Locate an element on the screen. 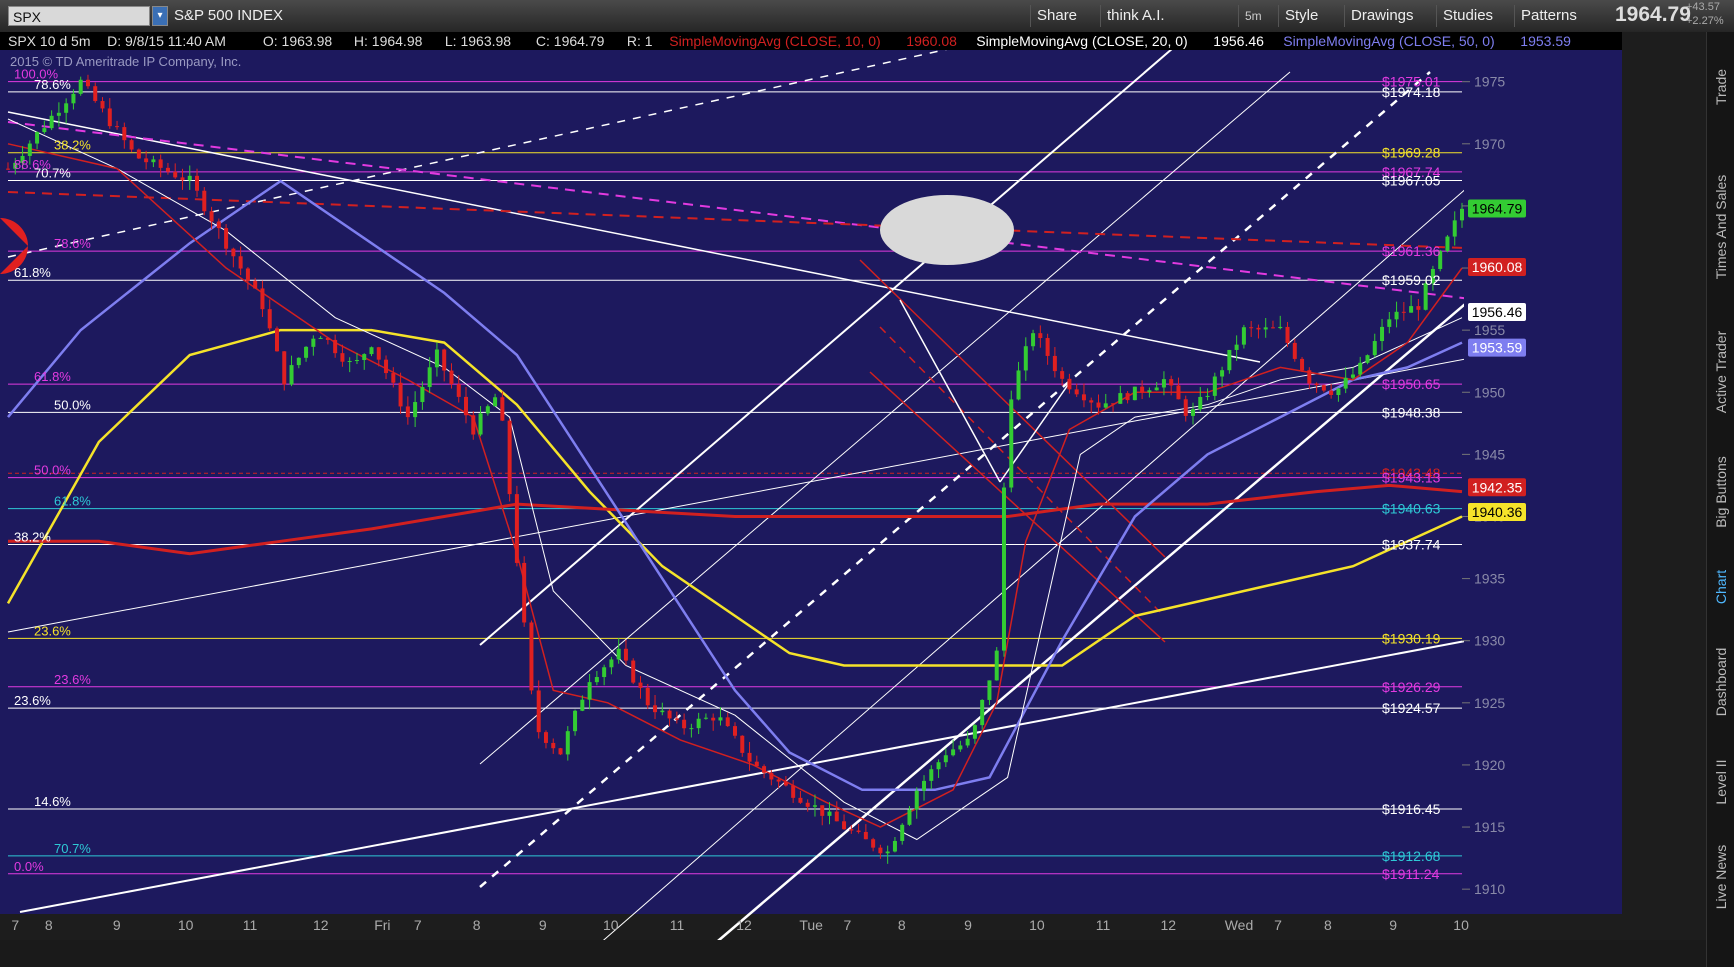 This screenshot has width=1734, height=967. patterns-button: Patterns is located at coordinates (1545, 16).